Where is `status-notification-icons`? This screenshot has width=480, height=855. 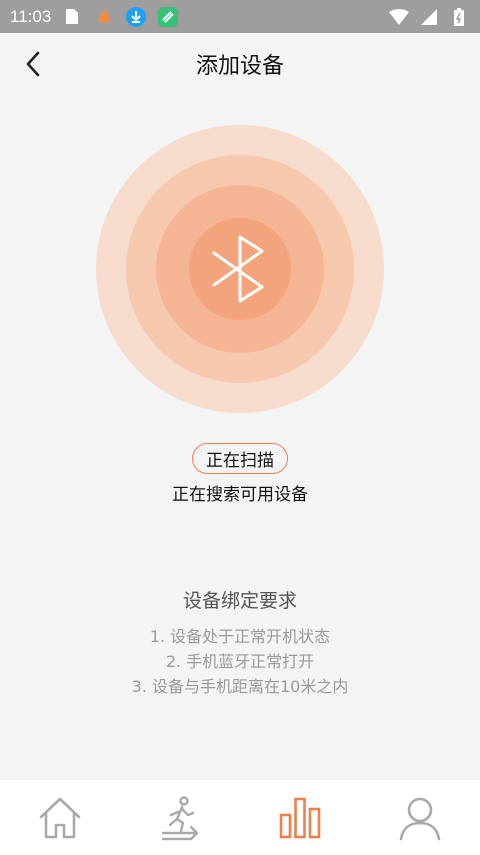 status-notification-icons is located at coordinates (120, 17).